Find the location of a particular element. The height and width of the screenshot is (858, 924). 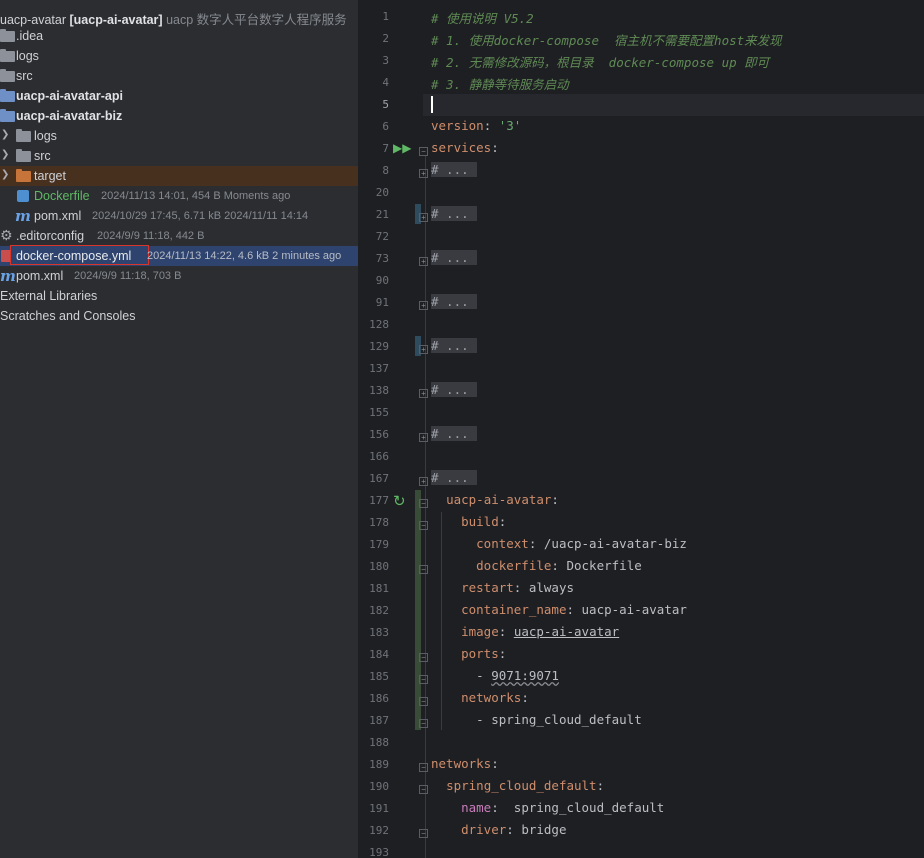

code-line-184: ports: is located at coordinates (468, 653).